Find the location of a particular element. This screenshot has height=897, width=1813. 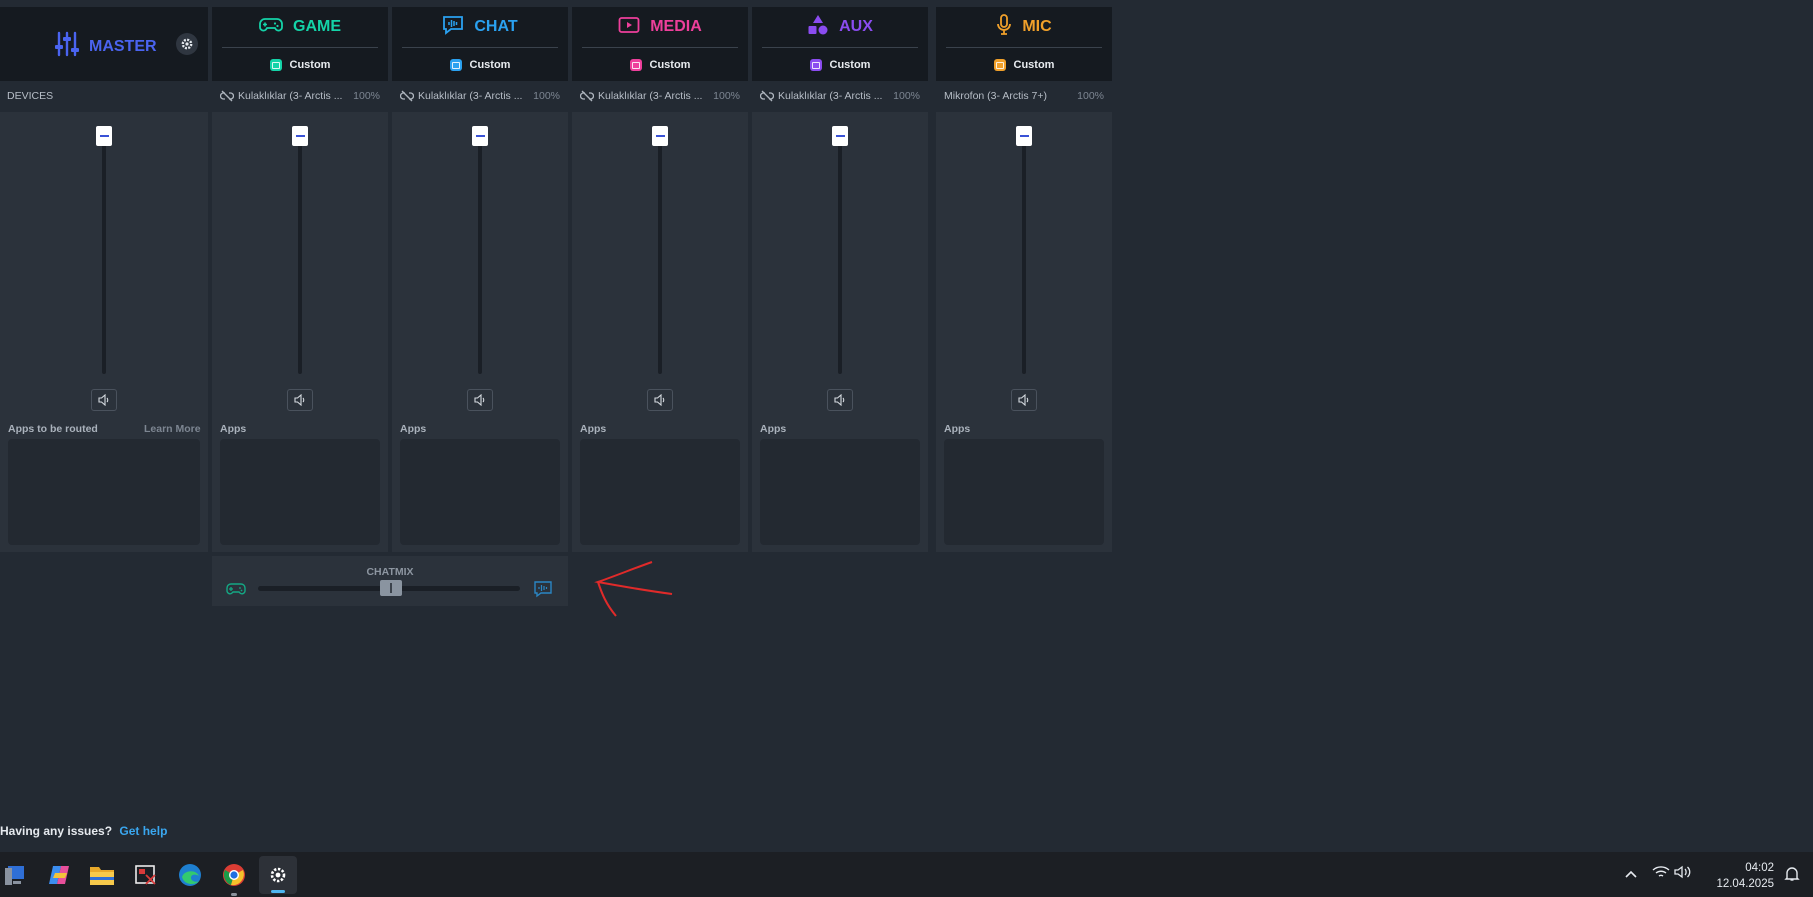

master-fader-track is located at coordinates (104, 256).